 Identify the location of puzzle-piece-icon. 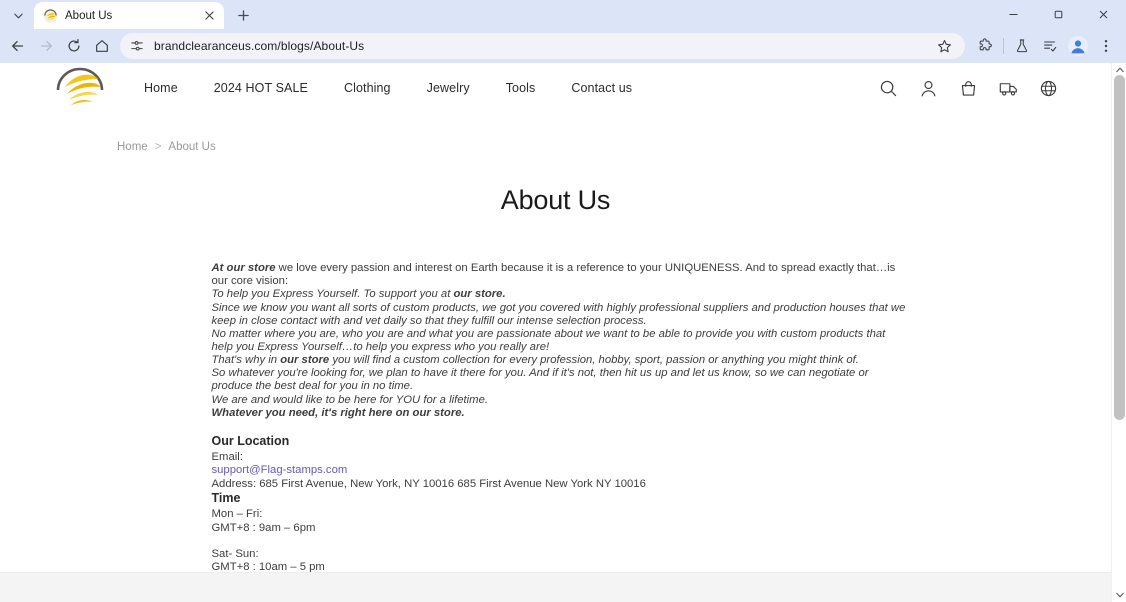
(985, 44).